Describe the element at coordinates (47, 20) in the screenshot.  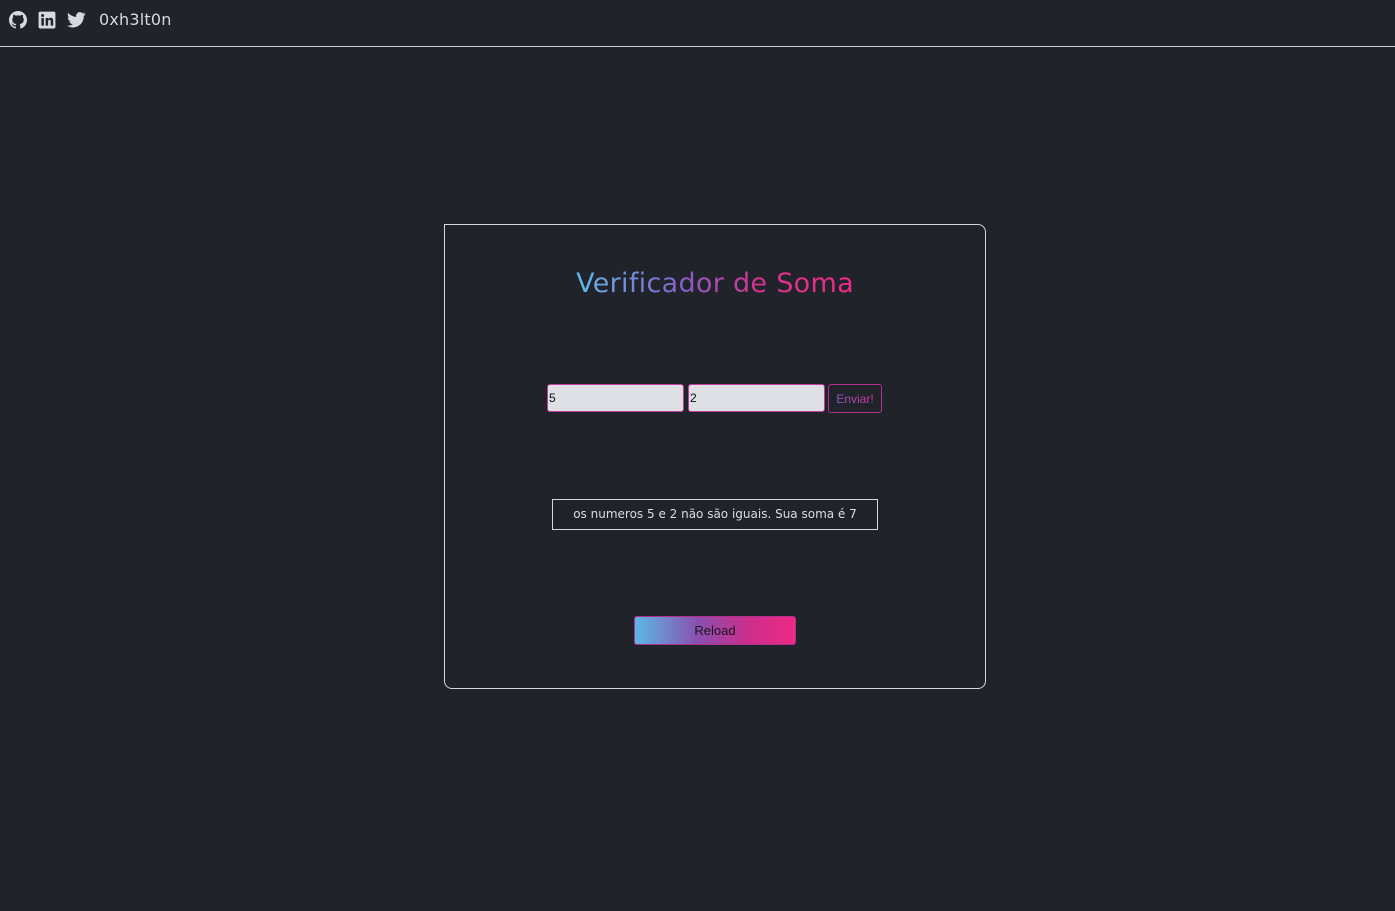
I see `linkedin-icon` at that location.